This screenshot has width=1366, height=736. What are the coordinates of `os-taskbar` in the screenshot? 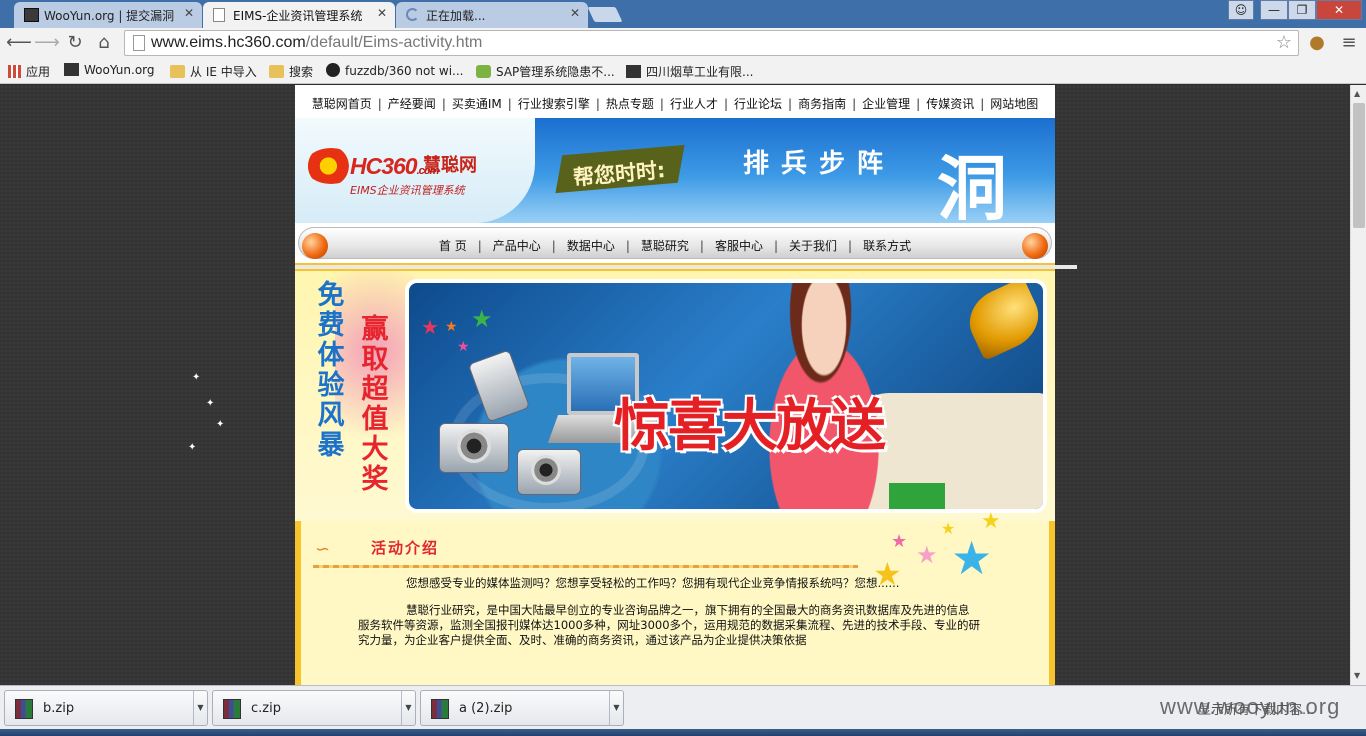 It's located at (683, 732).